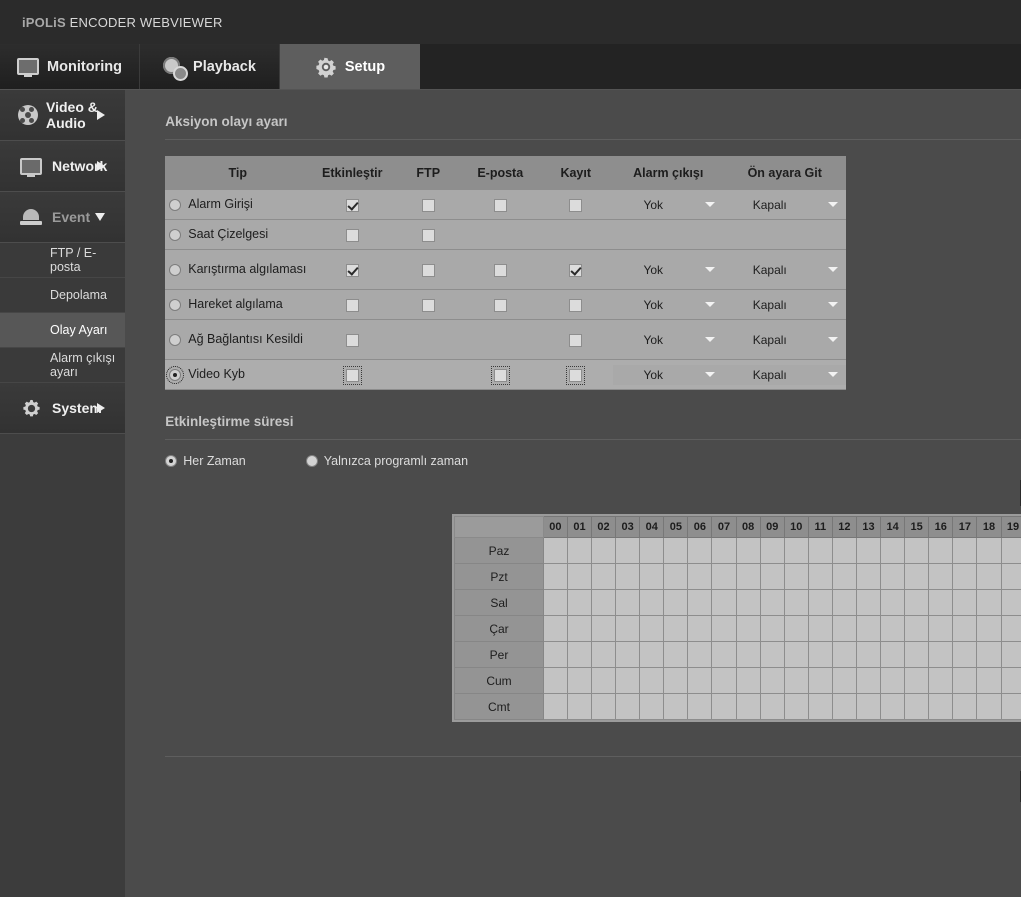 The width and height of the screenshot is (1021, 897). I want to click on tab-monitoring: Monitoring, so click(70, 66).